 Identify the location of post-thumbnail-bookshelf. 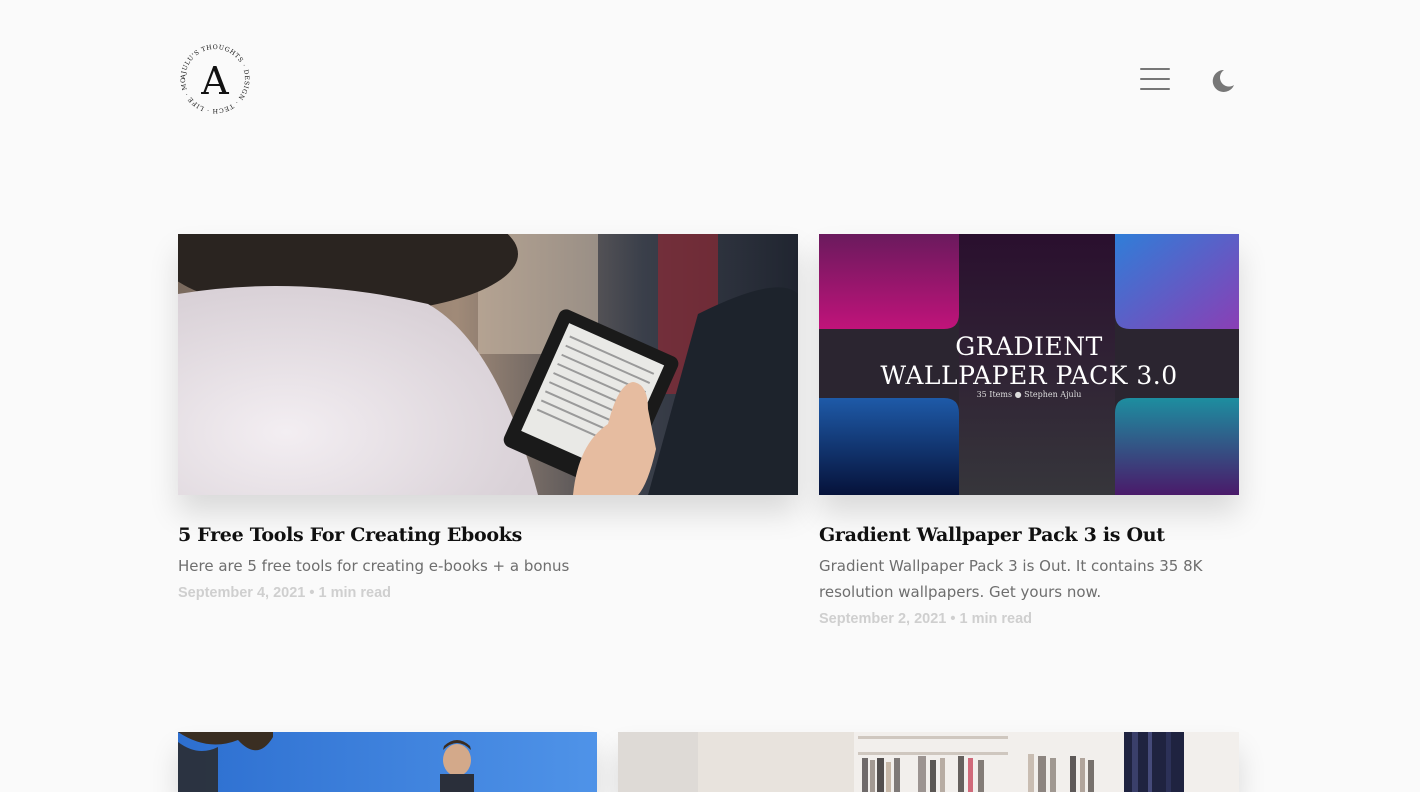
(928, 762).